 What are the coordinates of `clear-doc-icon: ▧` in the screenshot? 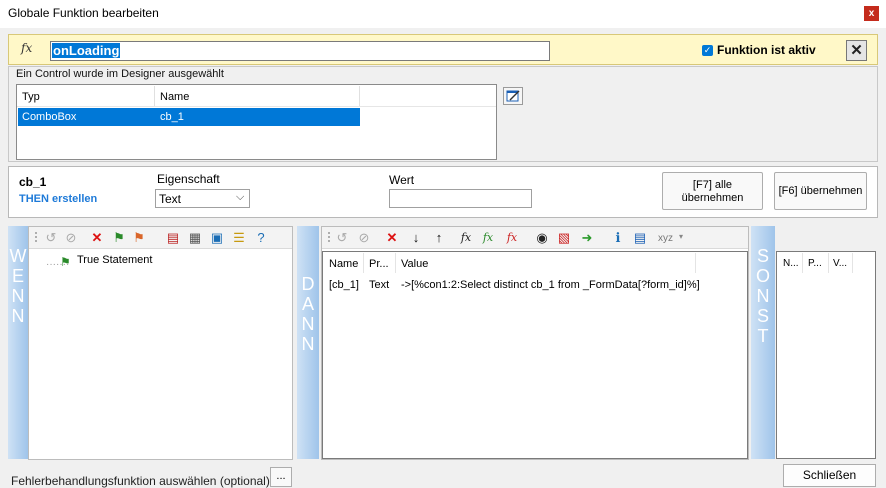 It's located at (564, 238).